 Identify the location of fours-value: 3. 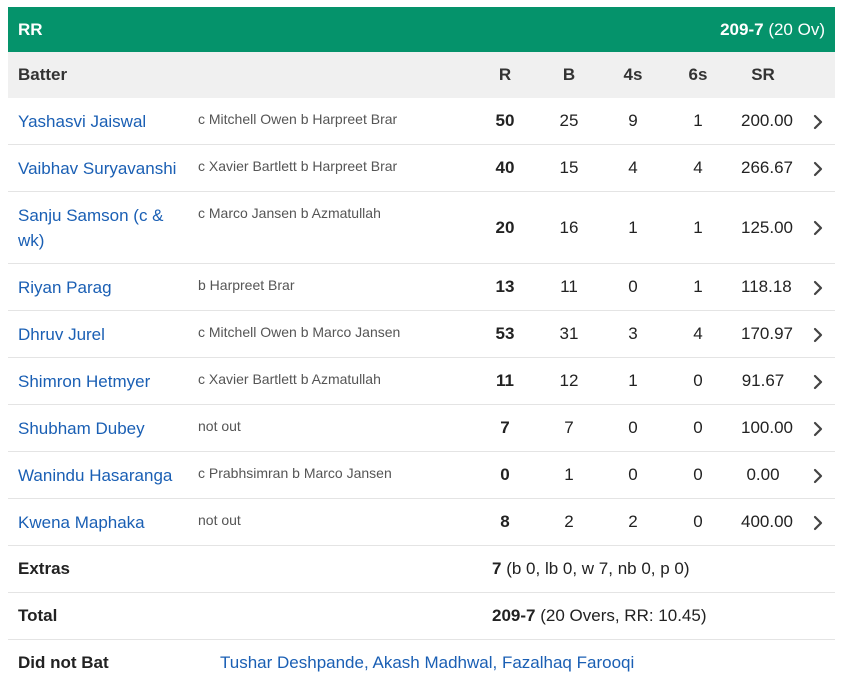
(633, 333).